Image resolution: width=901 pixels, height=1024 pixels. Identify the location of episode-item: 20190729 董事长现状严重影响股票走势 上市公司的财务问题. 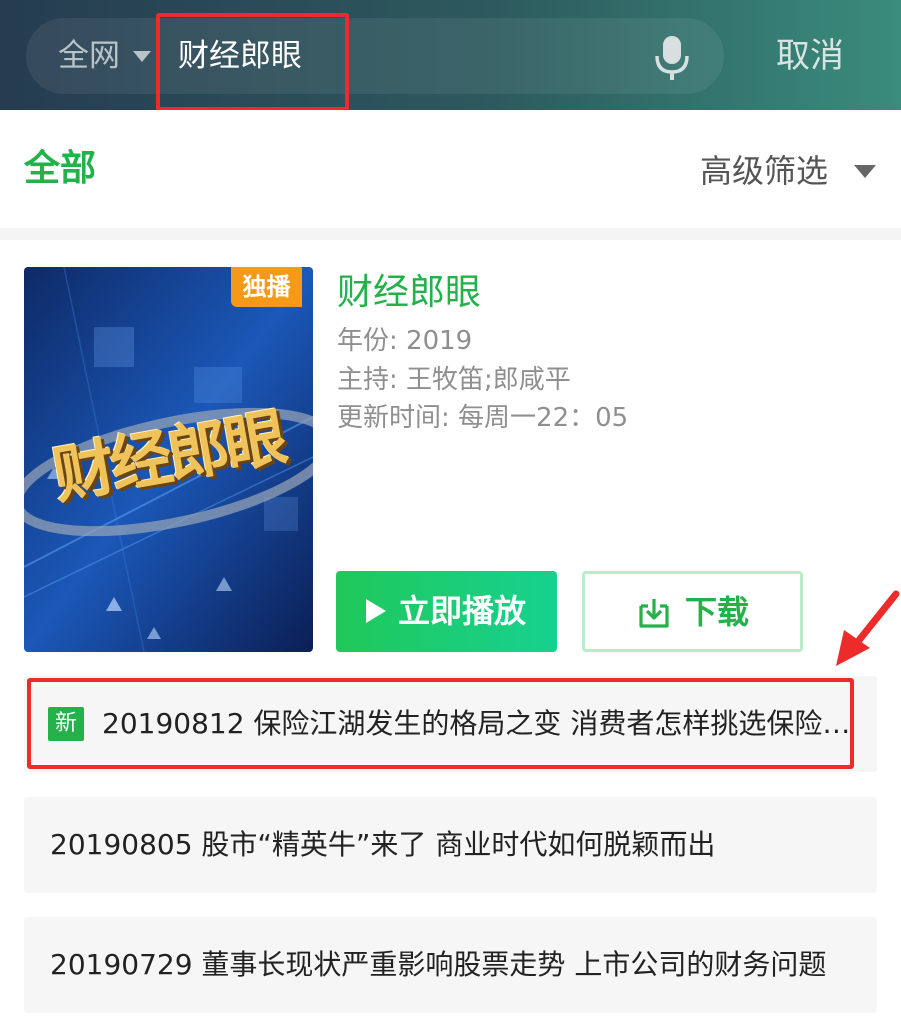
(450, 965).